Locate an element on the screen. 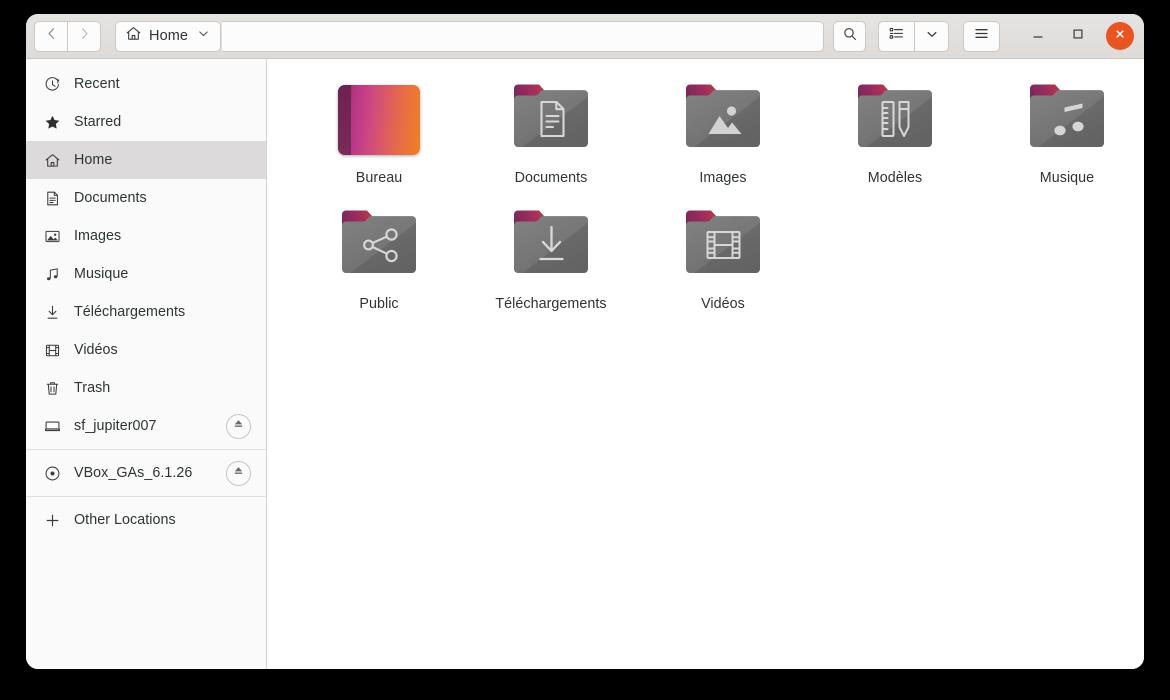 The width and height of the screenshot is (1170, 700). hamburger-menu-icon is located at coordinates (981, 36).